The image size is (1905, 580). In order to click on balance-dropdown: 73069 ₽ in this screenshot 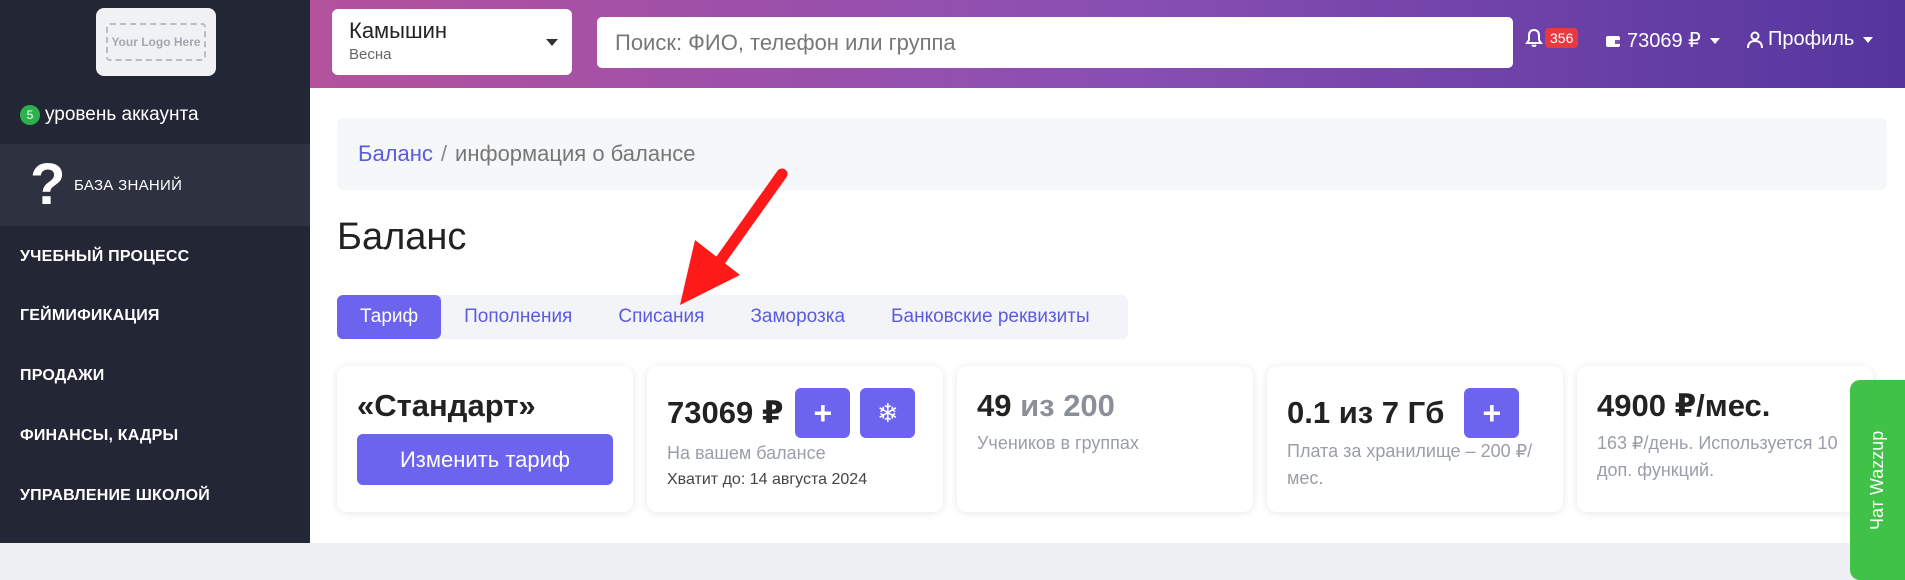, I will do `click(1662, 40)`.